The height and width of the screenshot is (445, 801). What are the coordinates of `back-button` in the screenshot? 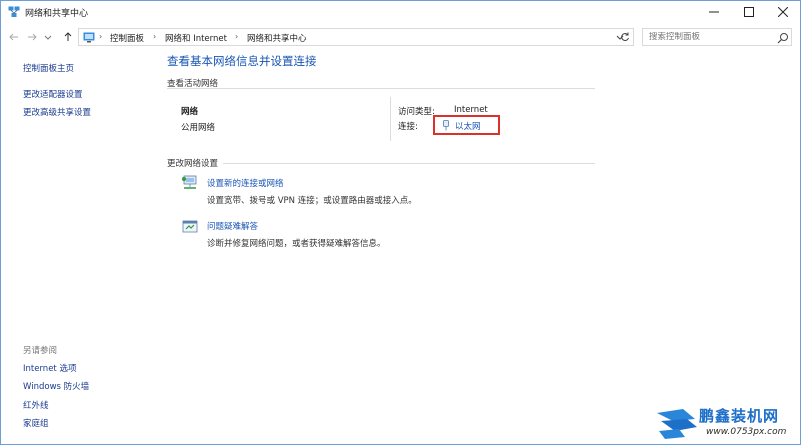 It's located at (14, 37).